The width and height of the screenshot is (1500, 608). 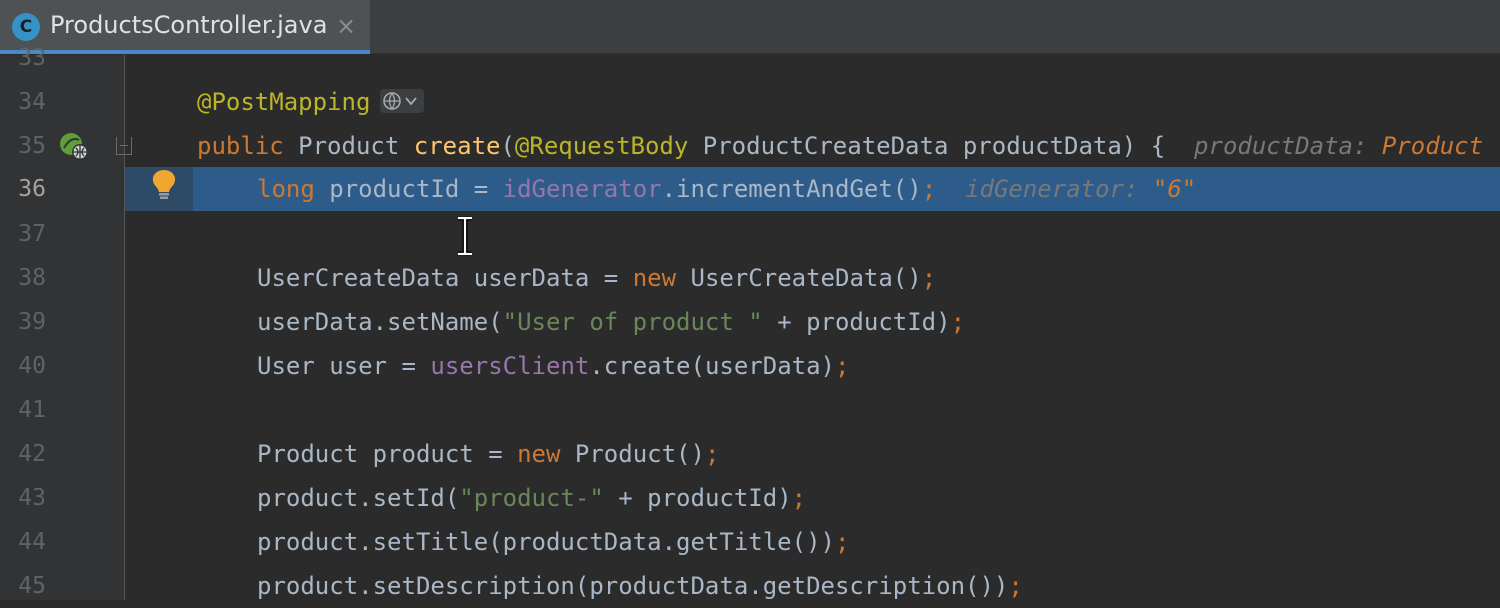 I want to click on line-number: 43, so click(x=32, y=498).